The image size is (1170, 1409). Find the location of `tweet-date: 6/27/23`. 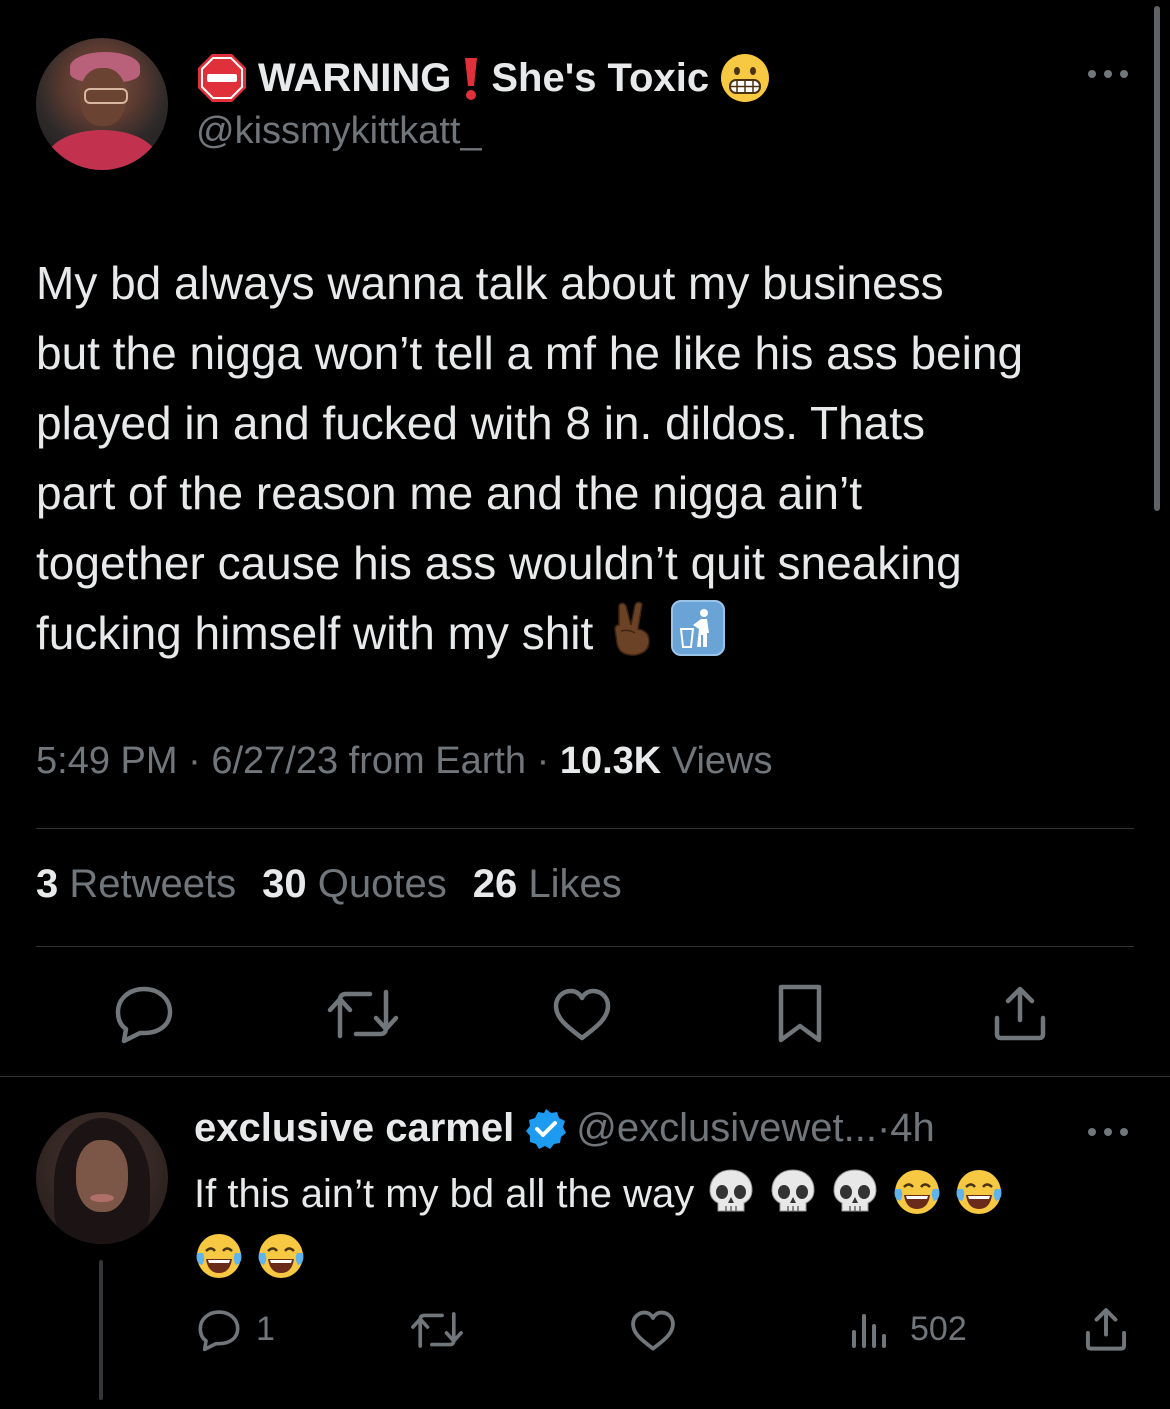

tweet-date: 6/27/23 is located at coordinates (274, 761).